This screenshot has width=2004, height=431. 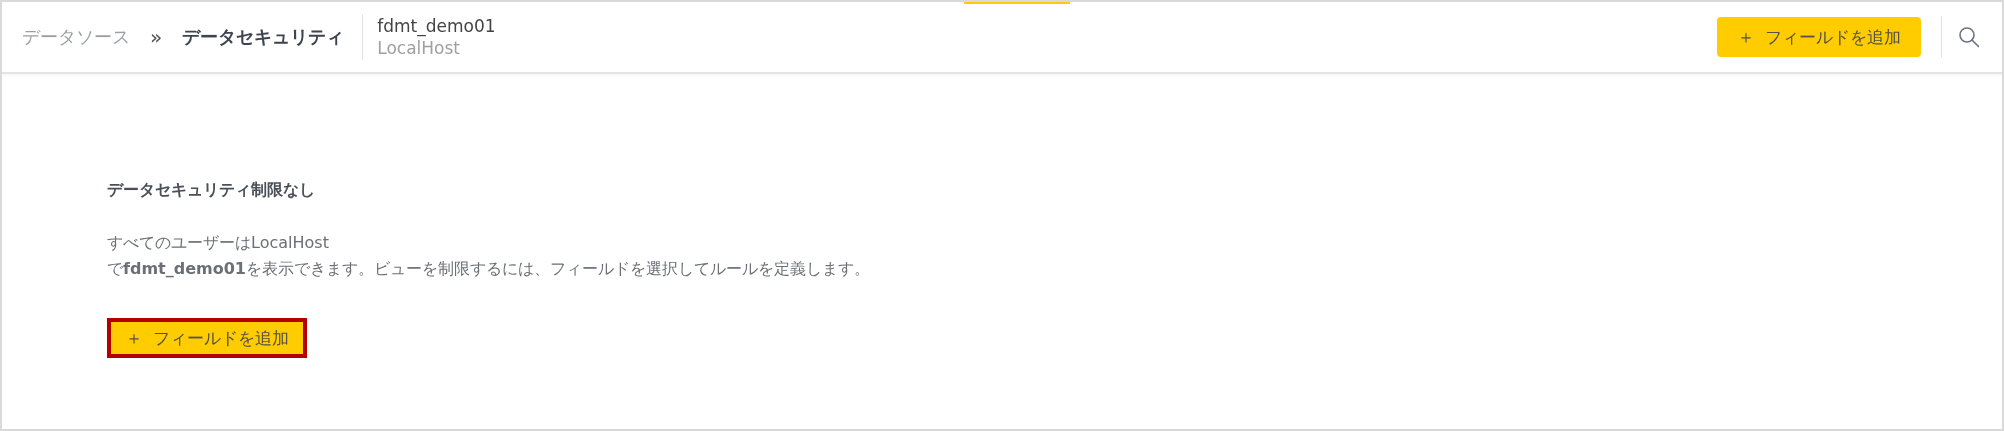 I want to click on datasource-host: LocalHost, so click(x=419, y=48).